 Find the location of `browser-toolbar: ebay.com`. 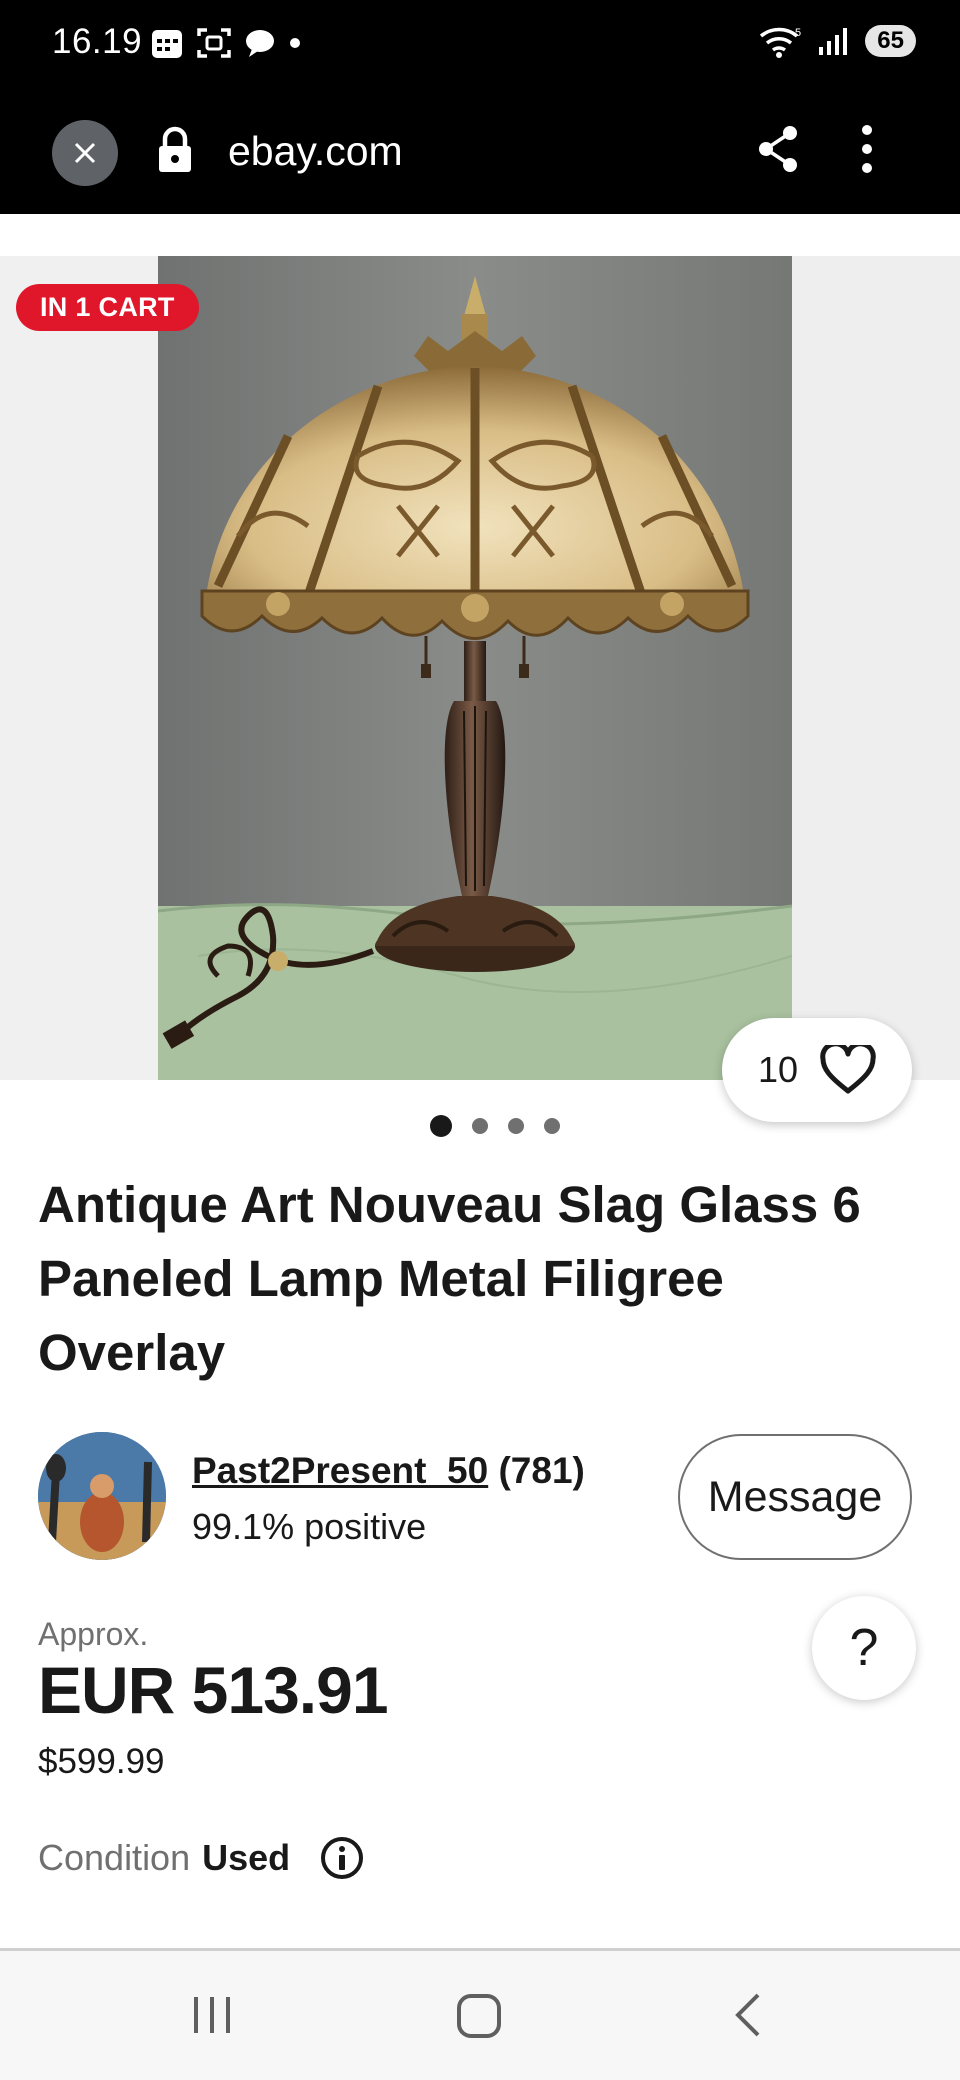

browser-toolbar: ebay.com is located at coordinates (480, 153).